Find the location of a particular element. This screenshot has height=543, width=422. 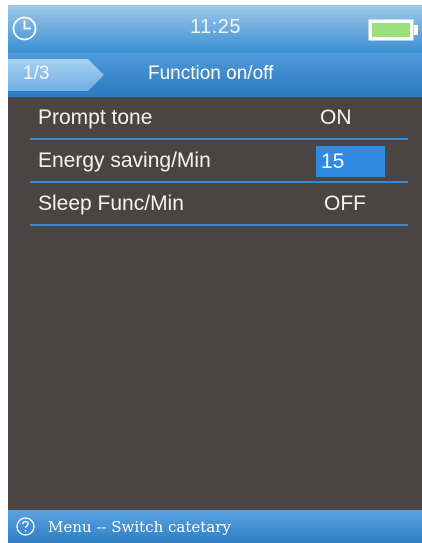

status-time: 11:25 is located at coordinates (215, 27).